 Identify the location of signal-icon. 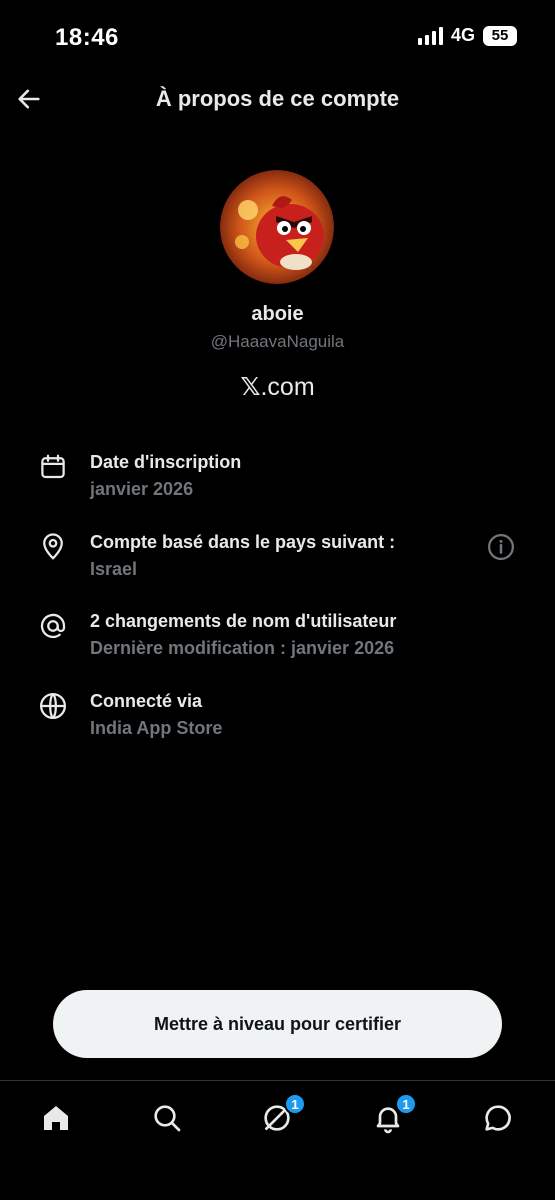
(430, 35).